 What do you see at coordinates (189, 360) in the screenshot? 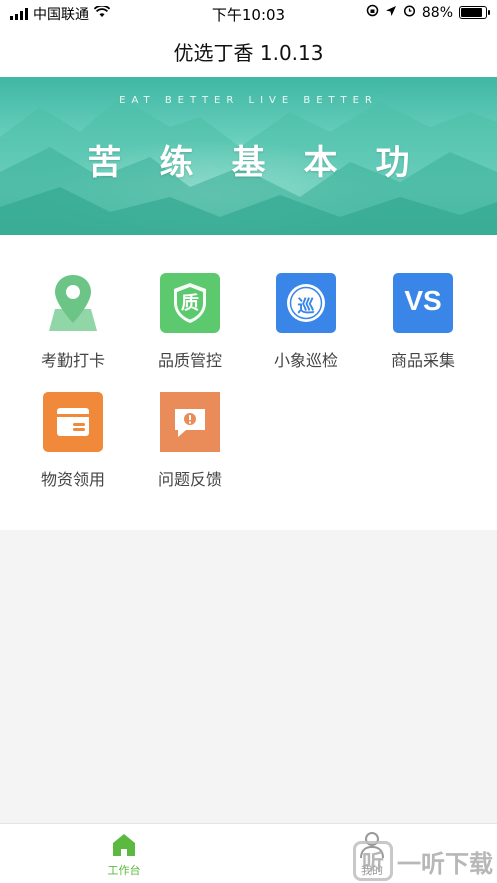
I see `app-label: 品质管控` at bounding box center [189, 360].